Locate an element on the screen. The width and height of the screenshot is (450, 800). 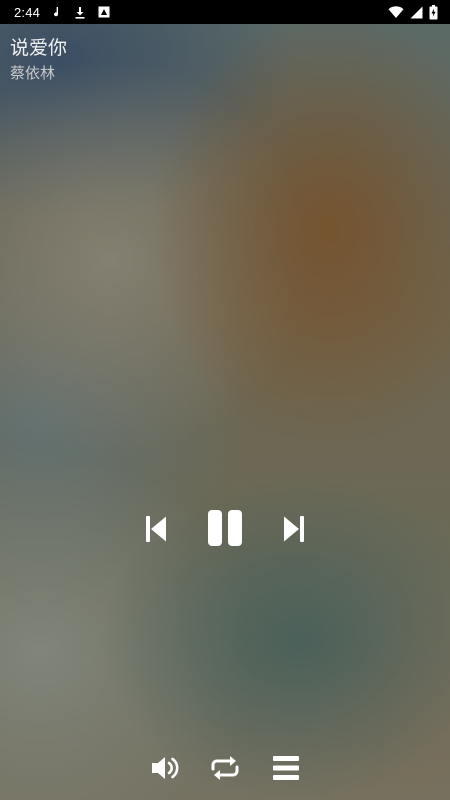
repeat-icon is located at coordinates (225, 770).